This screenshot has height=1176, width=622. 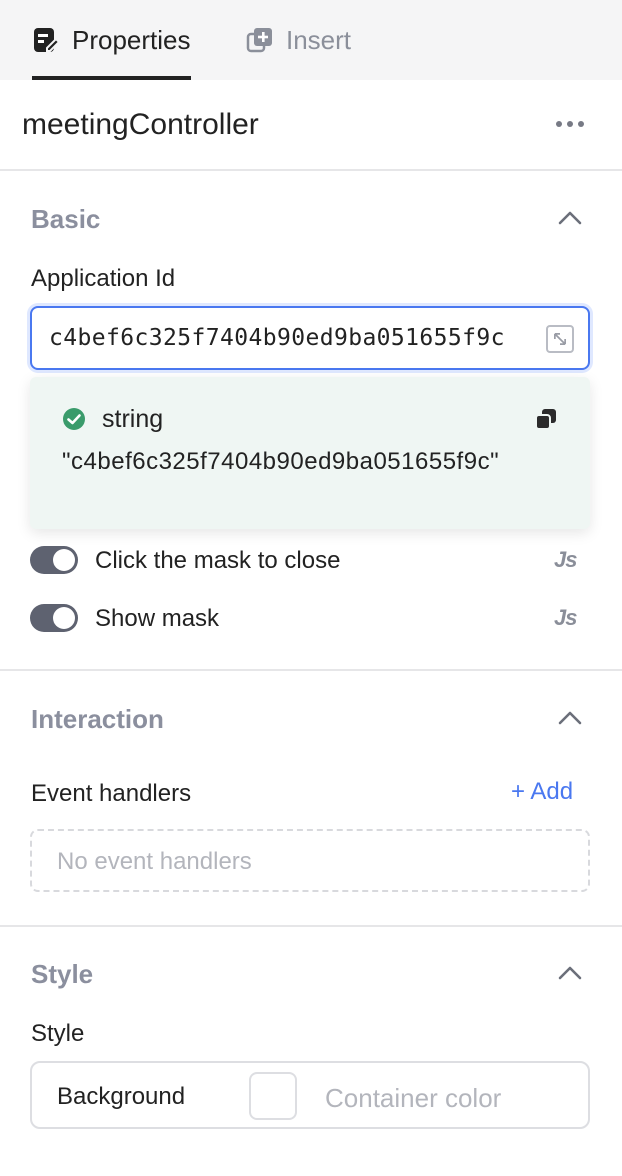 What do you see at coordinates (281, 461) in the screenshot?
I see `evaluated-value: "c4bef6c325f7404b90ed9ba051655f9c"` at bounding box center [281, 461].